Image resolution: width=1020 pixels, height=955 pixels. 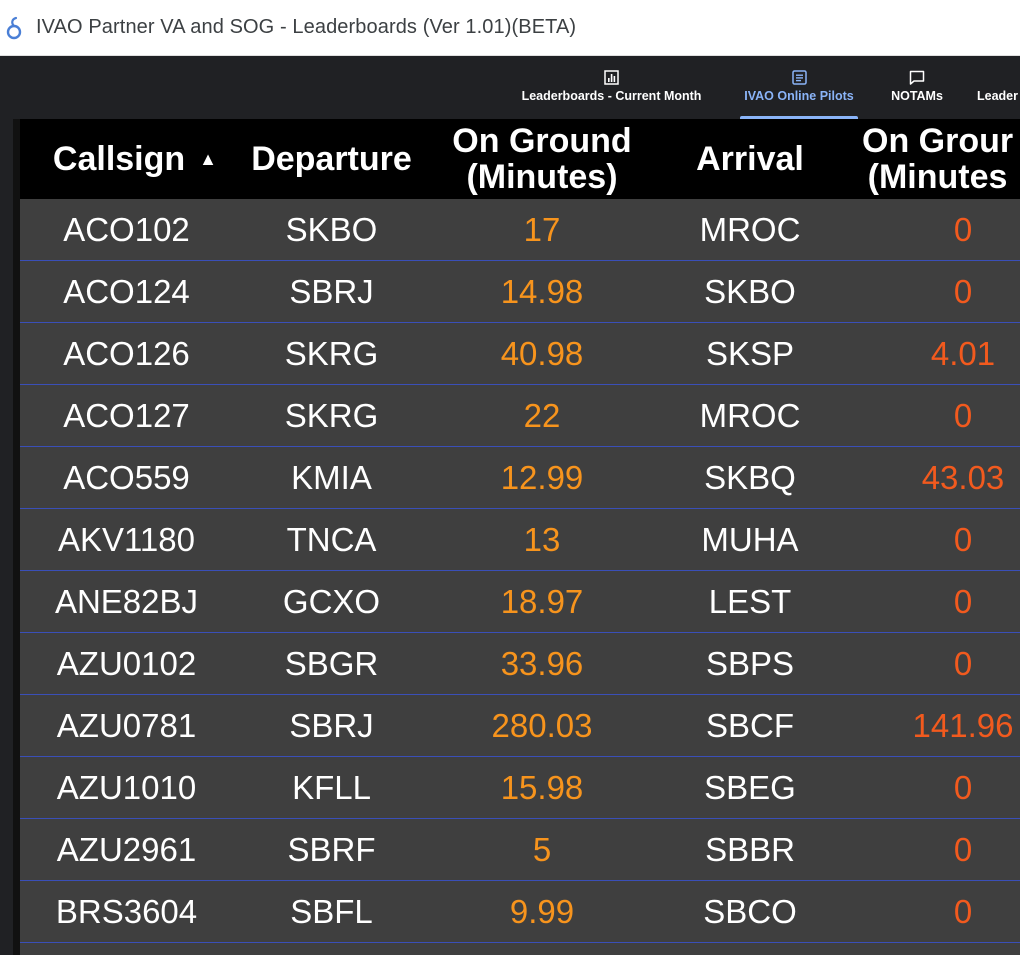 I want to click on departure-on-ground-cell: 5, so click(x=542, y=849).